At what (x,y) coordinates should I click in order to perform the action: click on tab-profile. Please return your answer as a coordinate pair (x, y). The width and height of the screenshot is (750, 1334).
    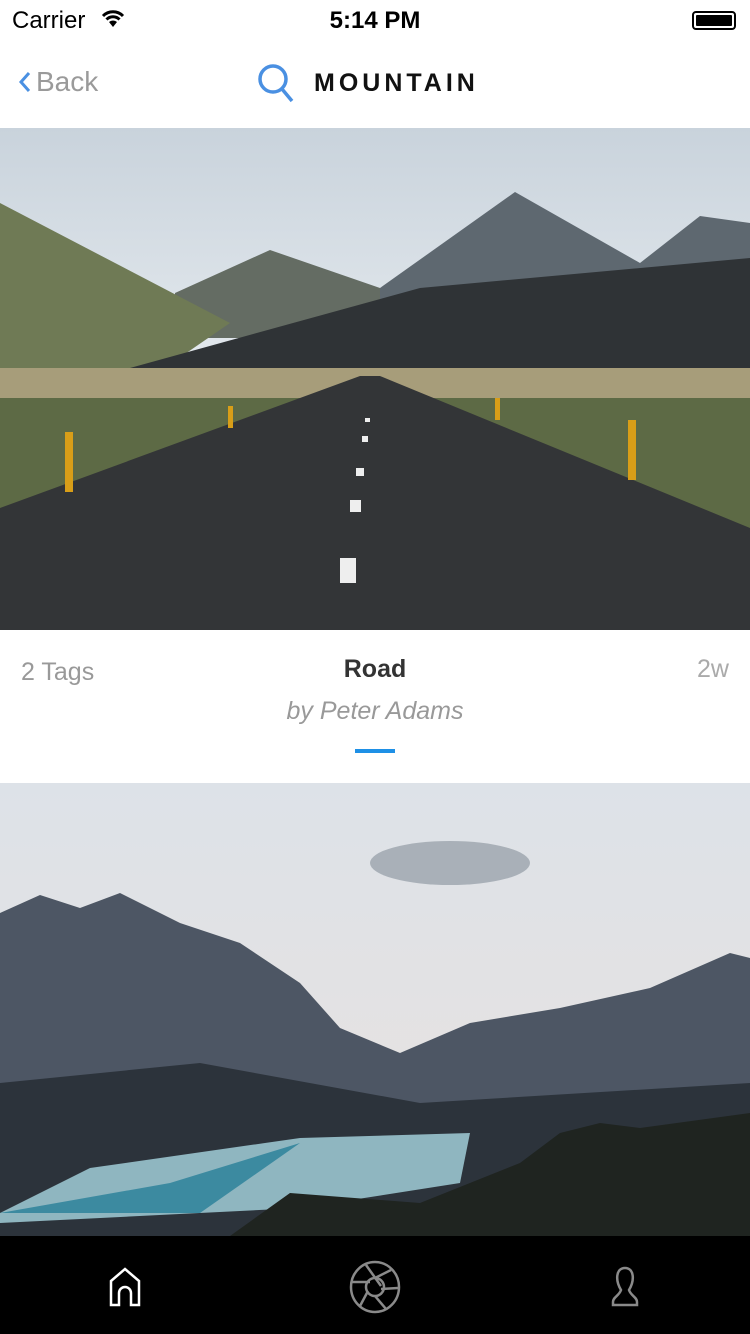
    Looking at the image, I should click on (625, 1287).